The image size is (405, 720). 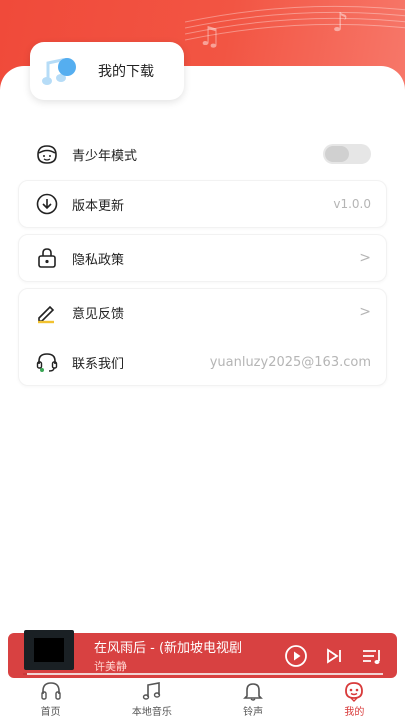 I want to click on privacy-policy-label: 隐私政策, so click(x=98, y=260).